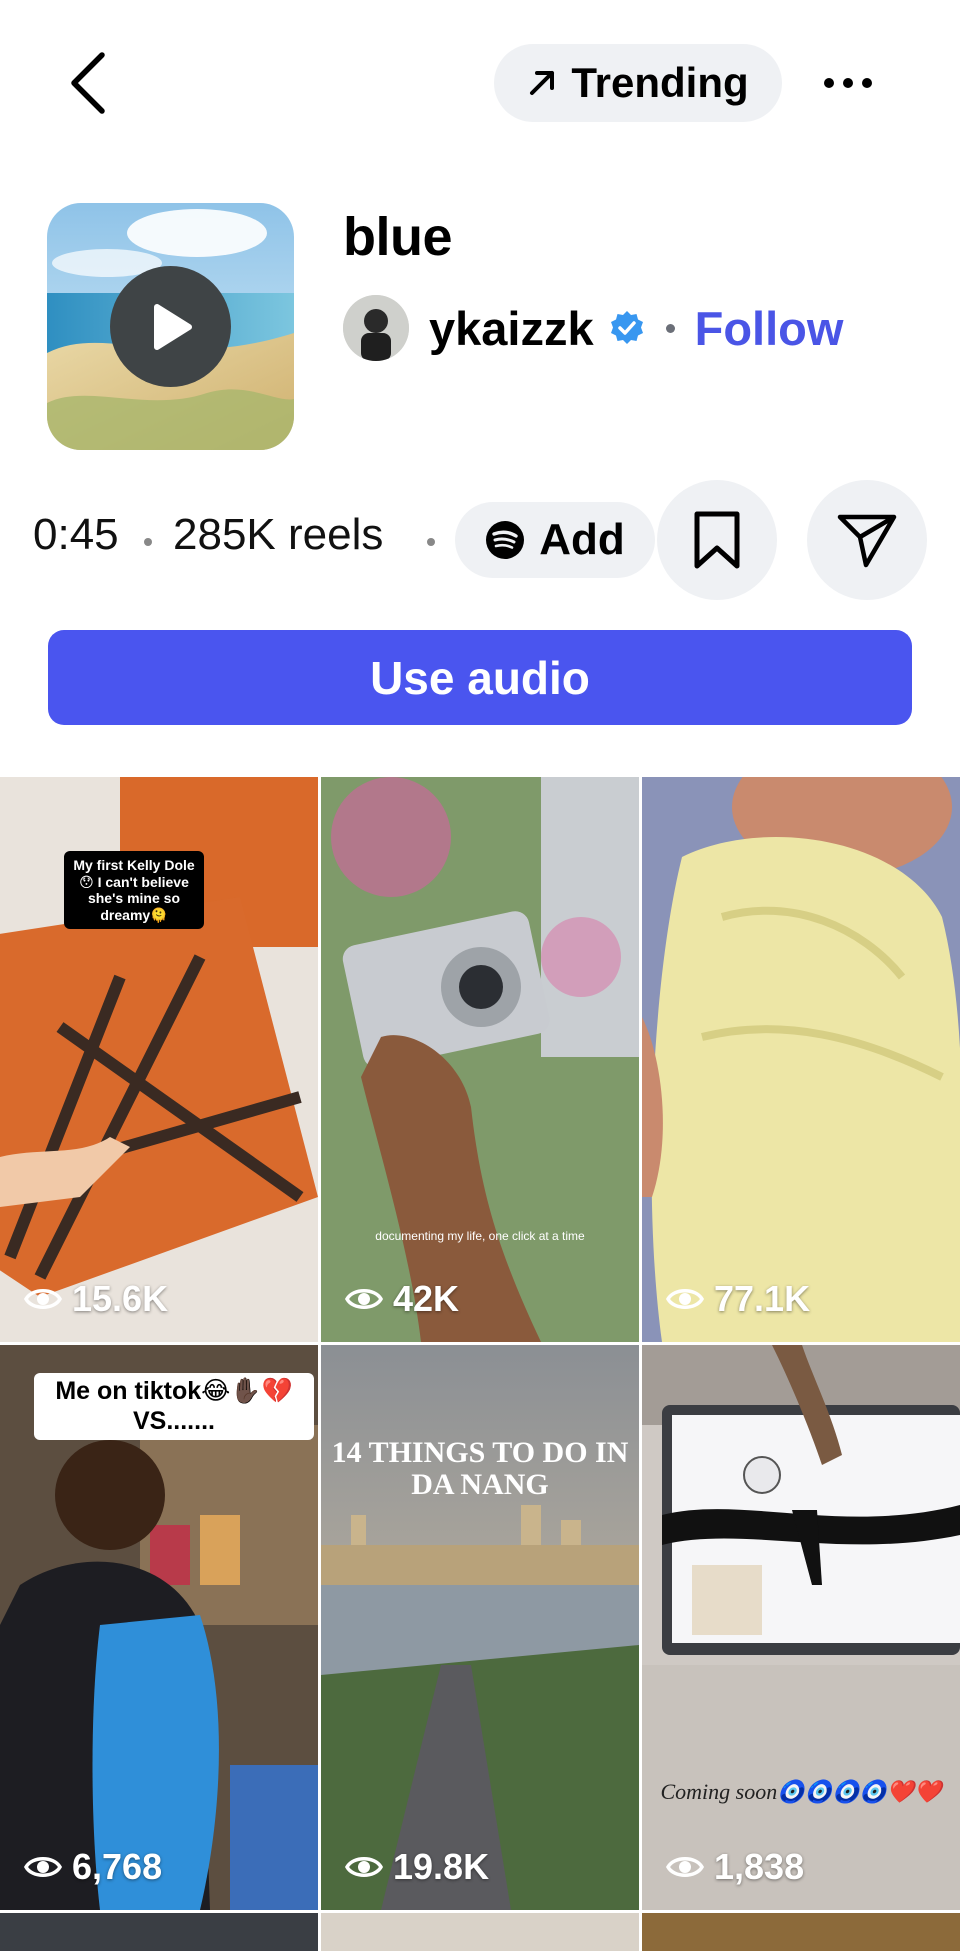 Image resolution: width=960 pixels, height=1951 pixels. I want to click on artist-row: ykaizzk Follow, so click(593, 328).